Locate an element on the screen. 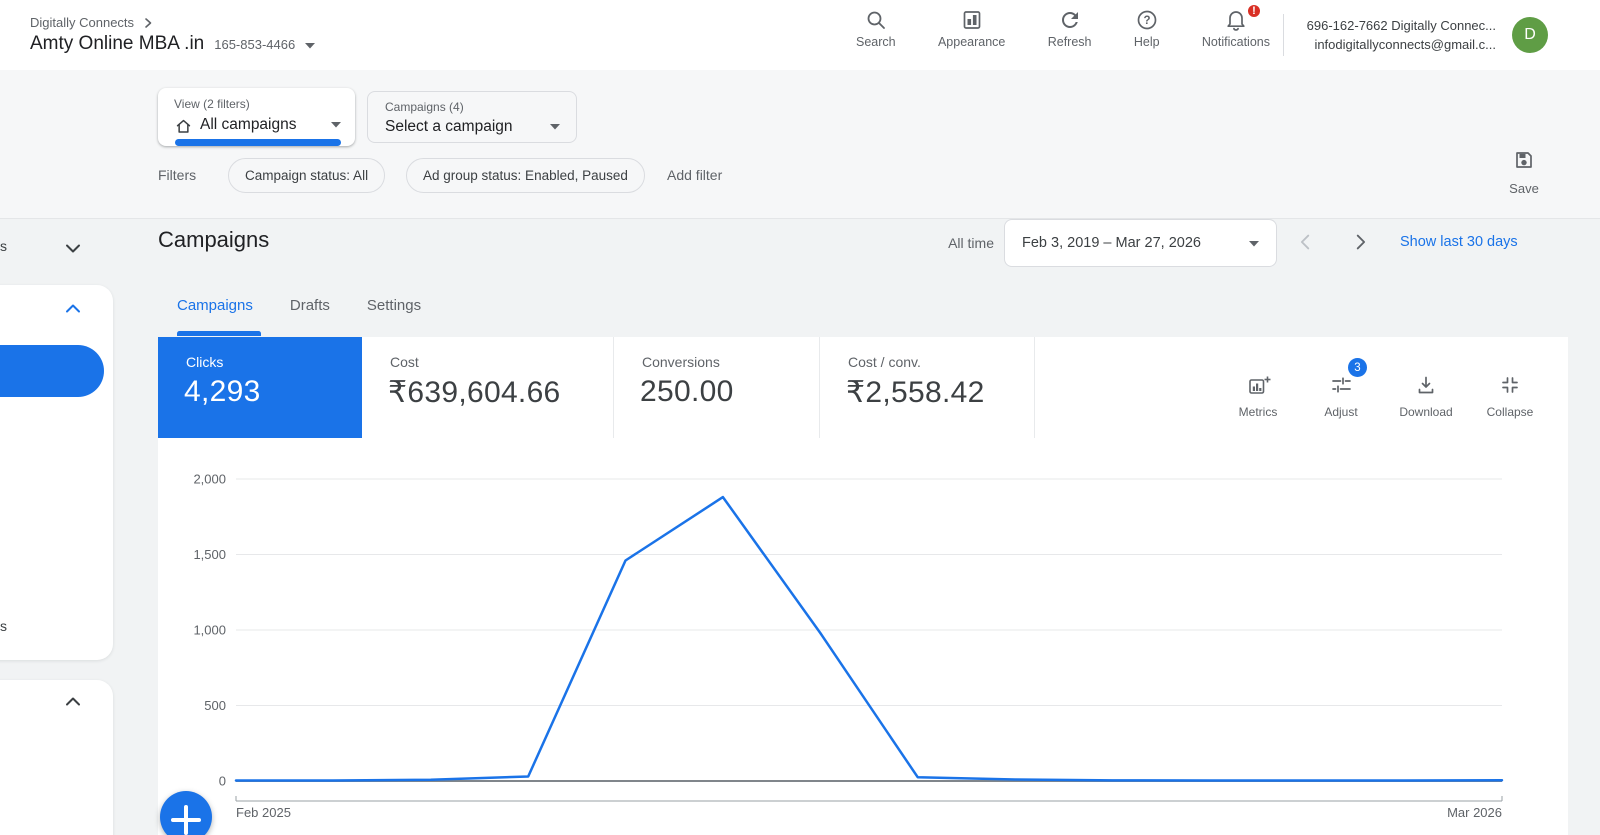 Image resolution: width=1600 pixels, height=835 pixels. account-name: Amty Online MBA .in is located at coordinates (117, 43).